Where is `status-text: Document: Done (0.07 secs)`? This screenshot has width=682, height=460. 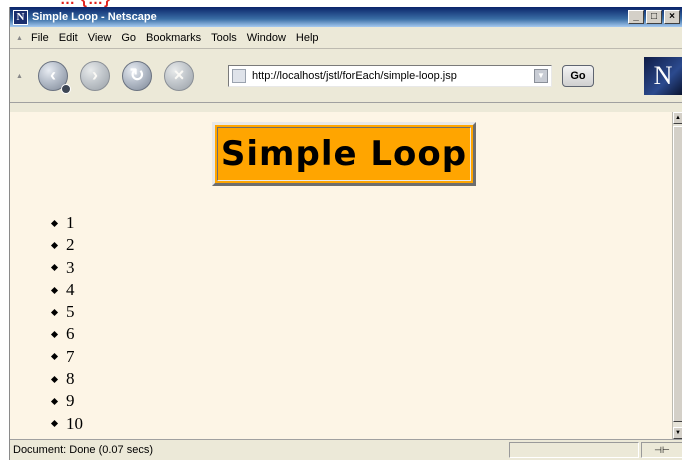 status-text: Document: Done (0.07 secs) is located at coordinates (83, 450).